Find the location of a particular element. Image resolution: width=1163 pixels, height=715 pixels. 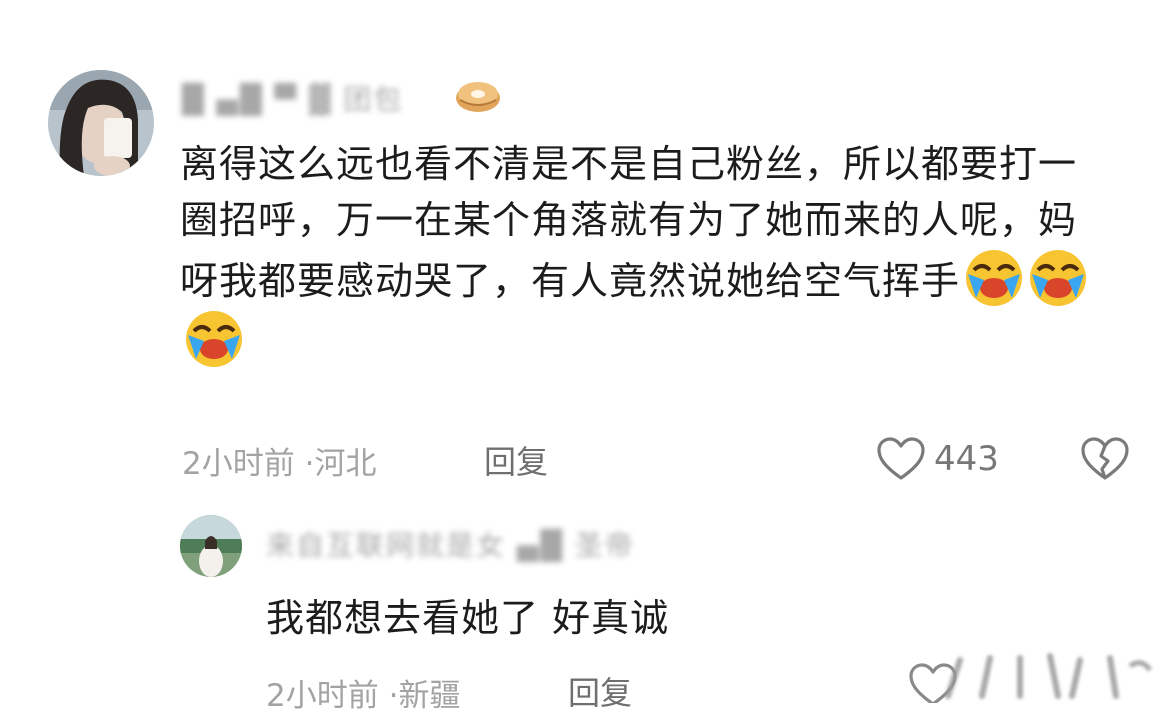

reply-location: 新疆 is located at coordinates (429, 696).